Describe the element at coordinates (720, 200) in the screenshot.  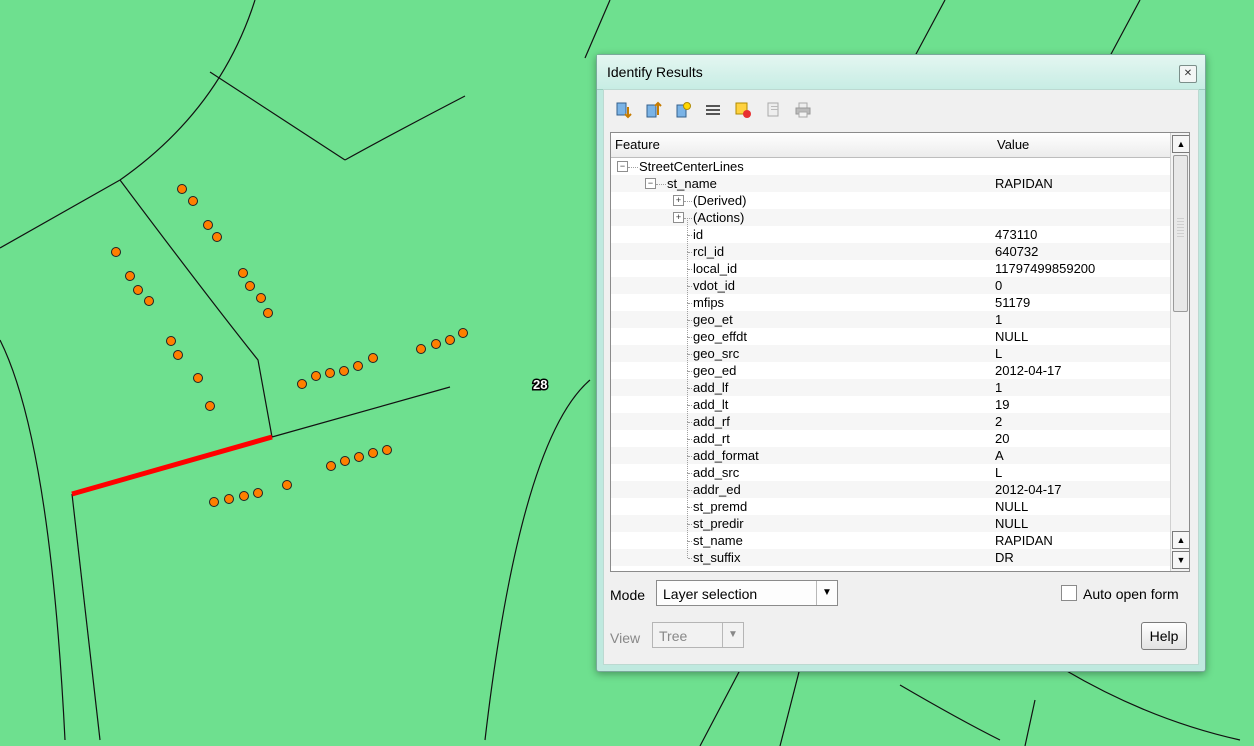
I see `group-label: (Derived)` at that location.